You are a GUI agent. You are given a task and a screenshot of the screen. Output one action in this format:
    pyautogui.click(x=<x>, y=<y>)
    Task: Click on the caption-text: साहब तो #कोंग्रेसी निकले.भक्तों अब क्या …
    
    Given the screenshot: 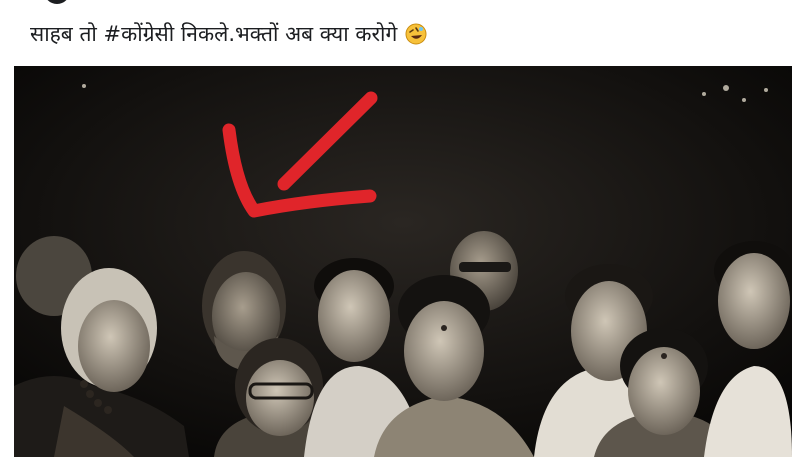 What is the action you would take?
    pyautogui.click(x=214, y=34)
    